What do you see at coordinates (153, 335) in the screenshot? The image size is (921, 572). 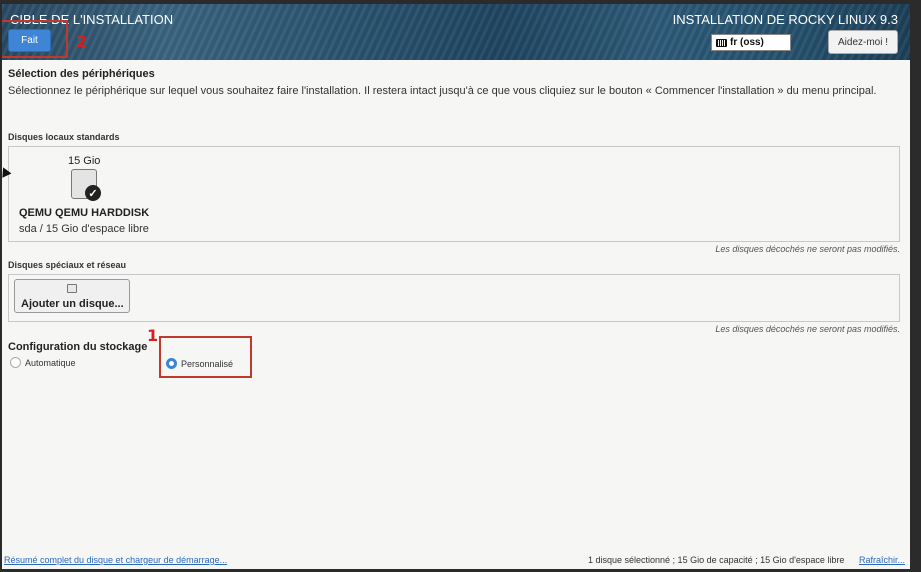 I see `annotation-marker-1: 1` at bounding box center [153, 335].